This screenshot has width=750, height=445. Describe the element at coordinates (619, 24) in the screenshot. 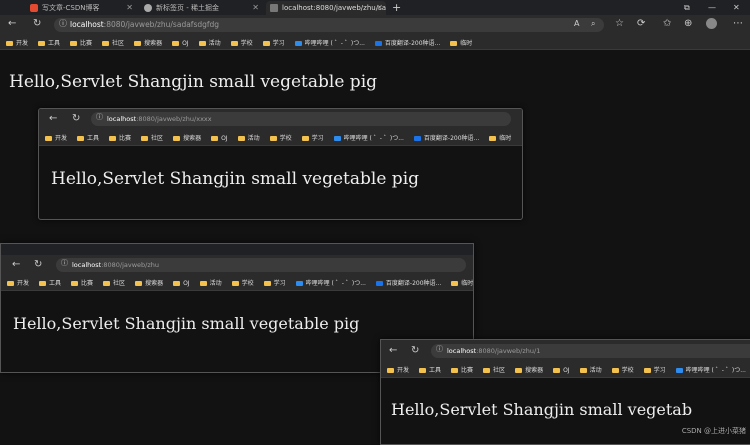

I see `favorite-star-icon: ☆` at that location.